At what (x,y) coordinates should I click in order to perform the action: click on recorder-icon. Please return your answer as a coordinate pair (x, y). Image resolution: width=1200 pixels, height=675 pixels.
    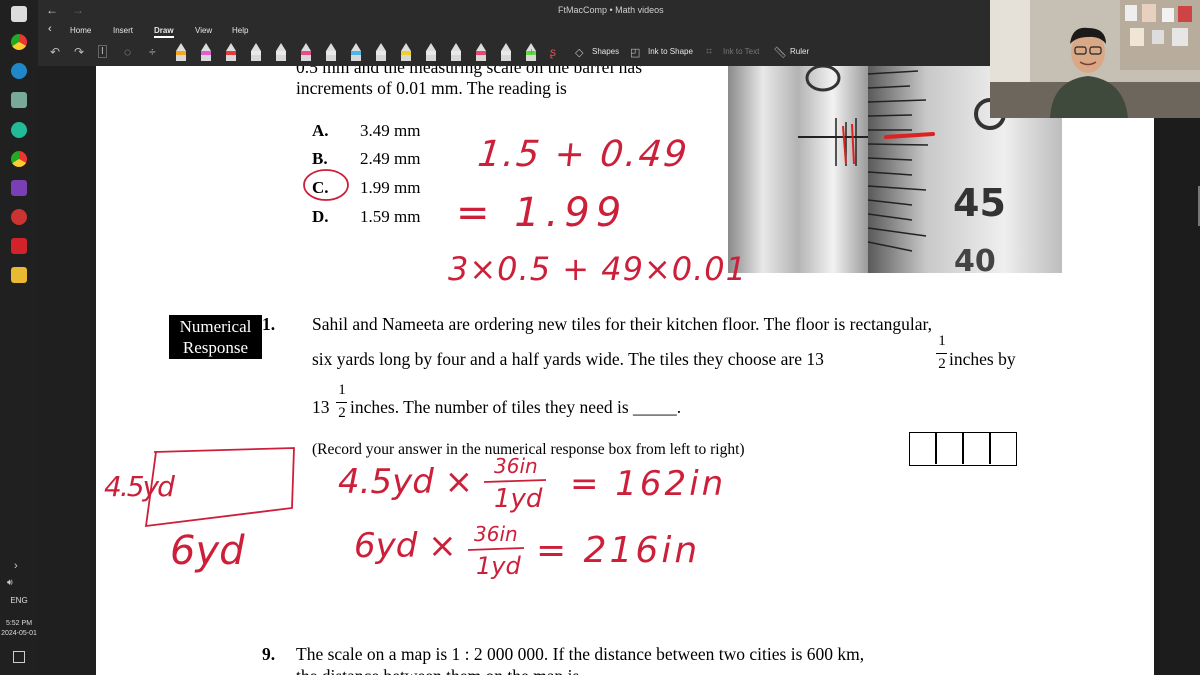
    Looking at the image, I should click on (19, 217).